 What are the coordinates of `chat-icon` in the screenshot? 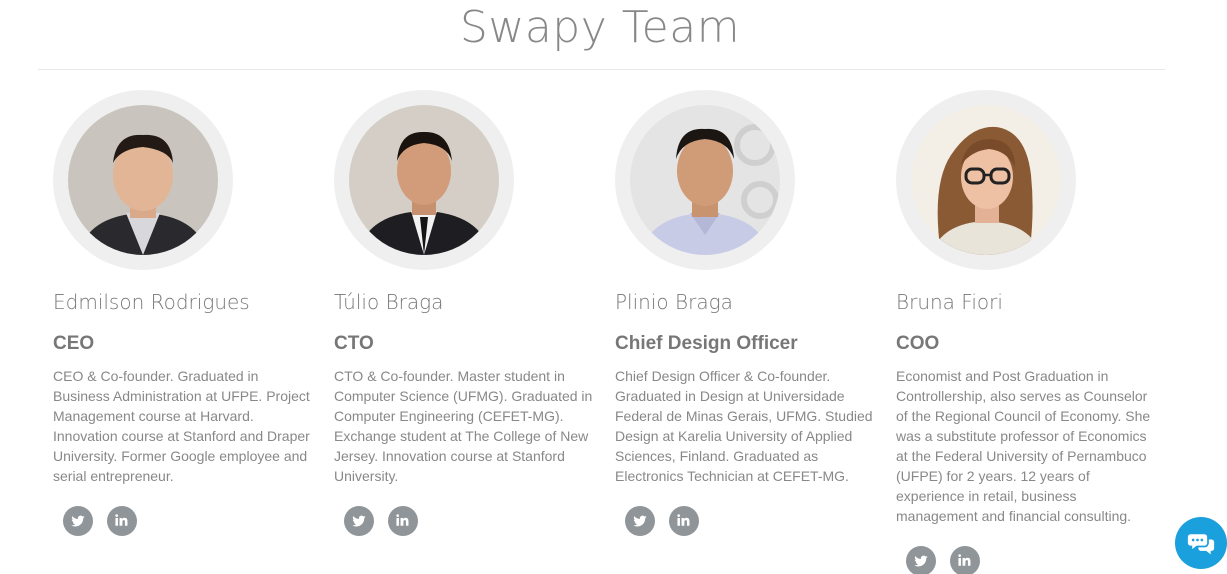 It's located at (1201, 544).